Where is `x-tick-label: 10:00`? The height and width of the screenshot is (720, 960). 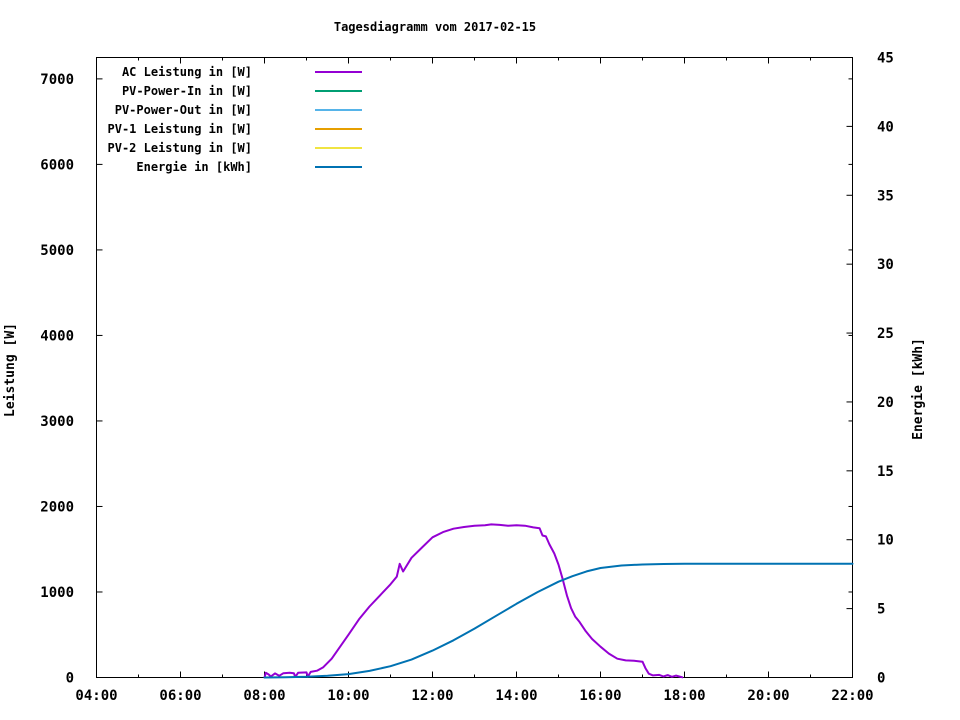 x-tick-label: 10:00 is located at coordinates (348, 696).